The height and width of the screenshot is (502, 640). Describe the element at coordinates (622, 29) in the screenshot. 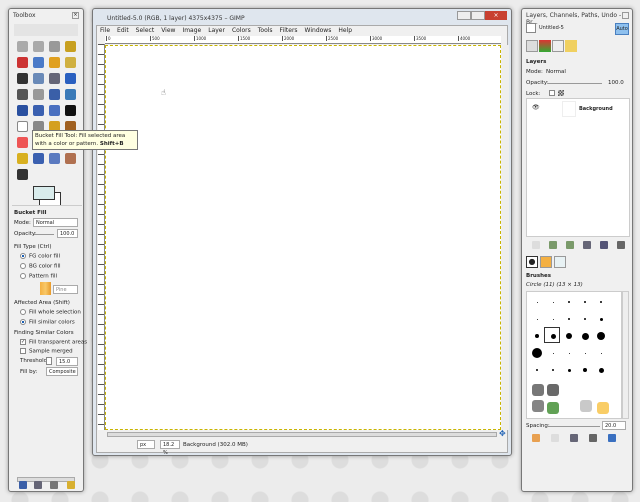

I see `auto-button: Auto` at that location.